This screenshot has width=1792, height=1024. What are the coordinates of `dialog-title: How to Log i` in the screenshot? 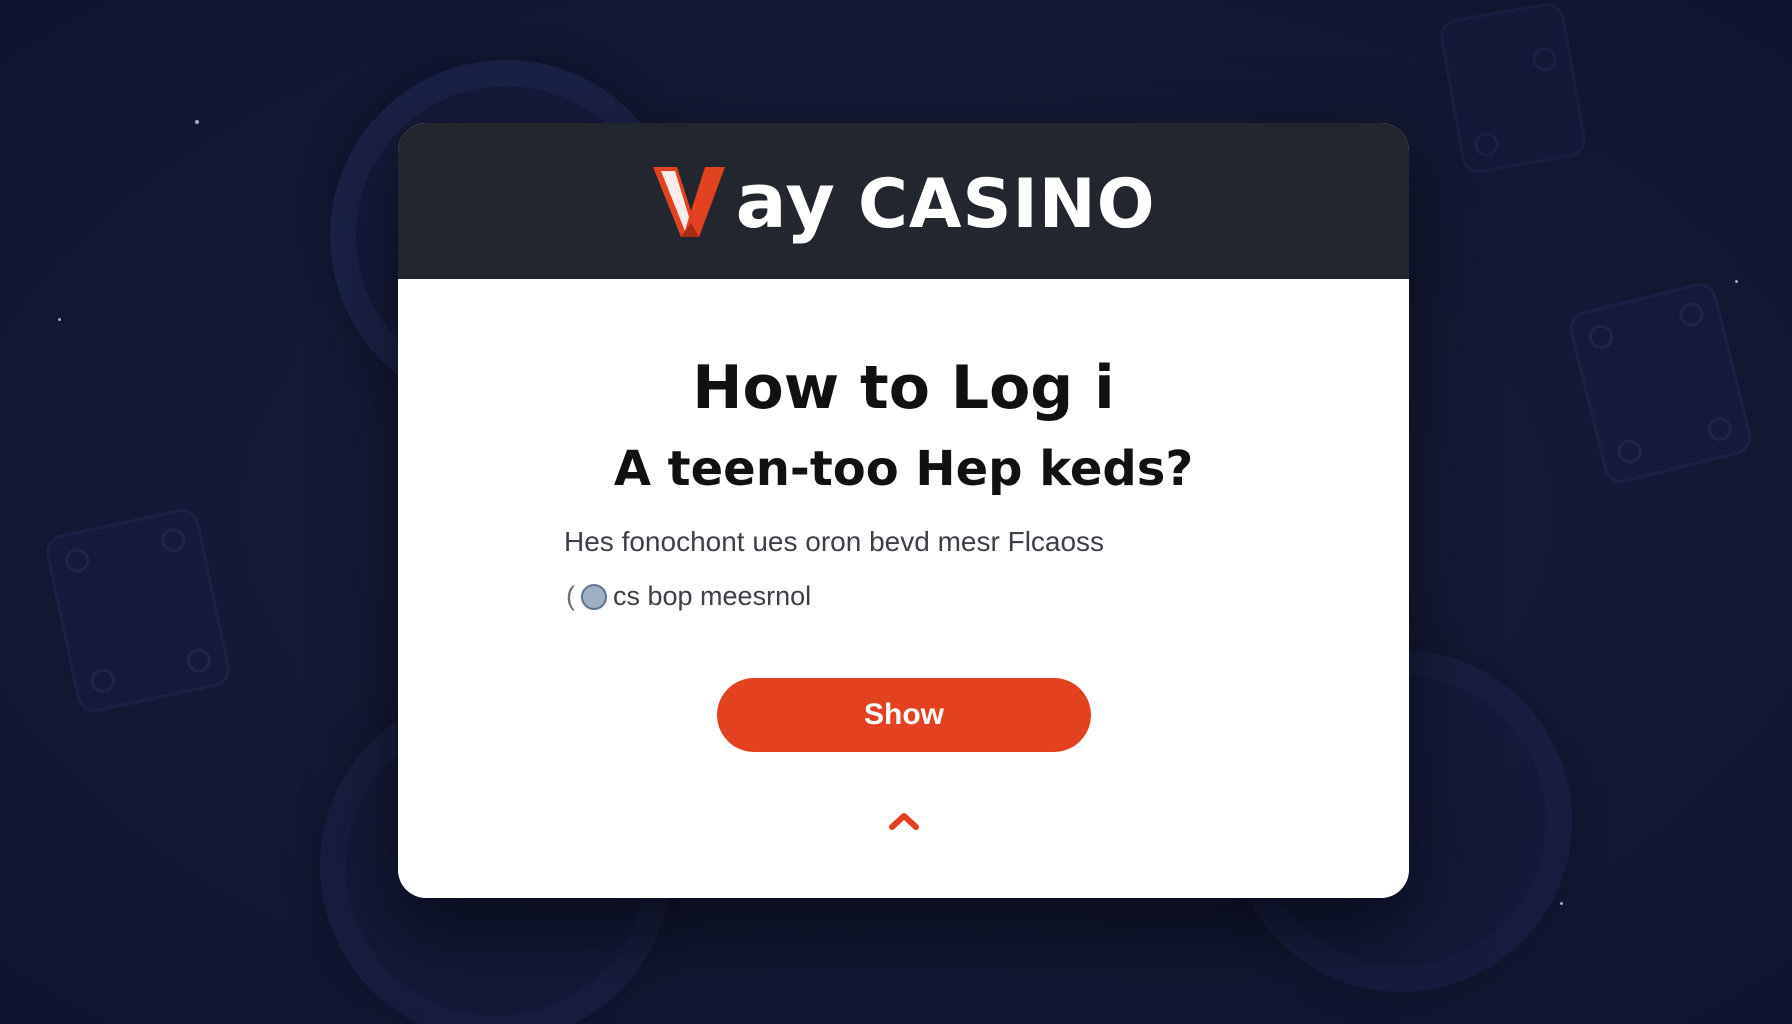 It's located at (903, 388).